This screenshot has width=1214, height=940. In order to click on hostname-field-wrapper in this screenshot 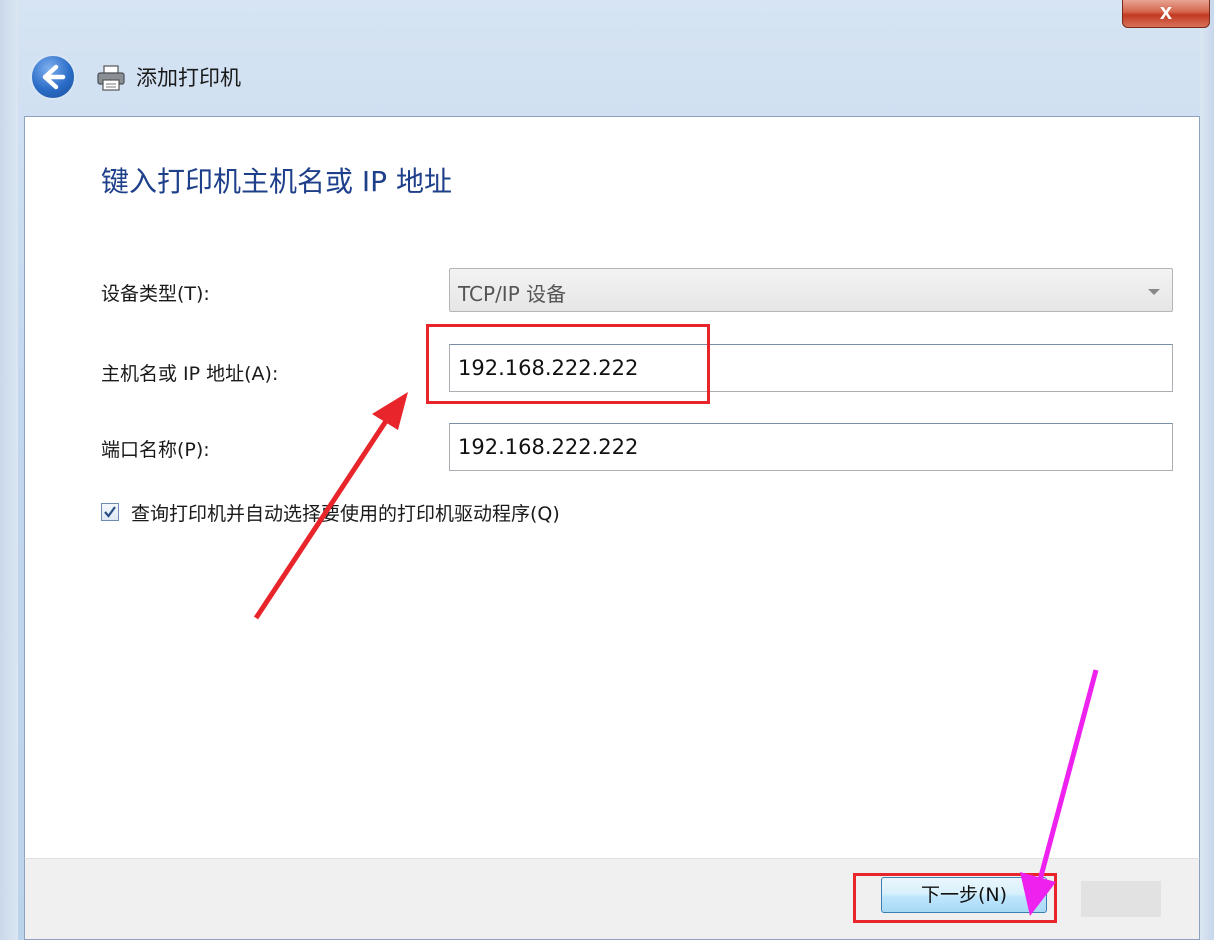, I will do `click(811, 368)`.